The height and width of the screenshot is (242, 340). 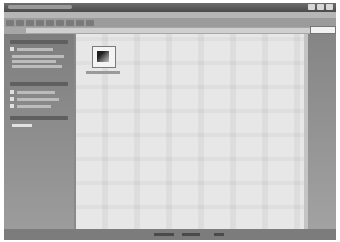 What do you see at coordinates (10, 22) in the screenshot?
I see `back-button` at bounding box center [10, 22].